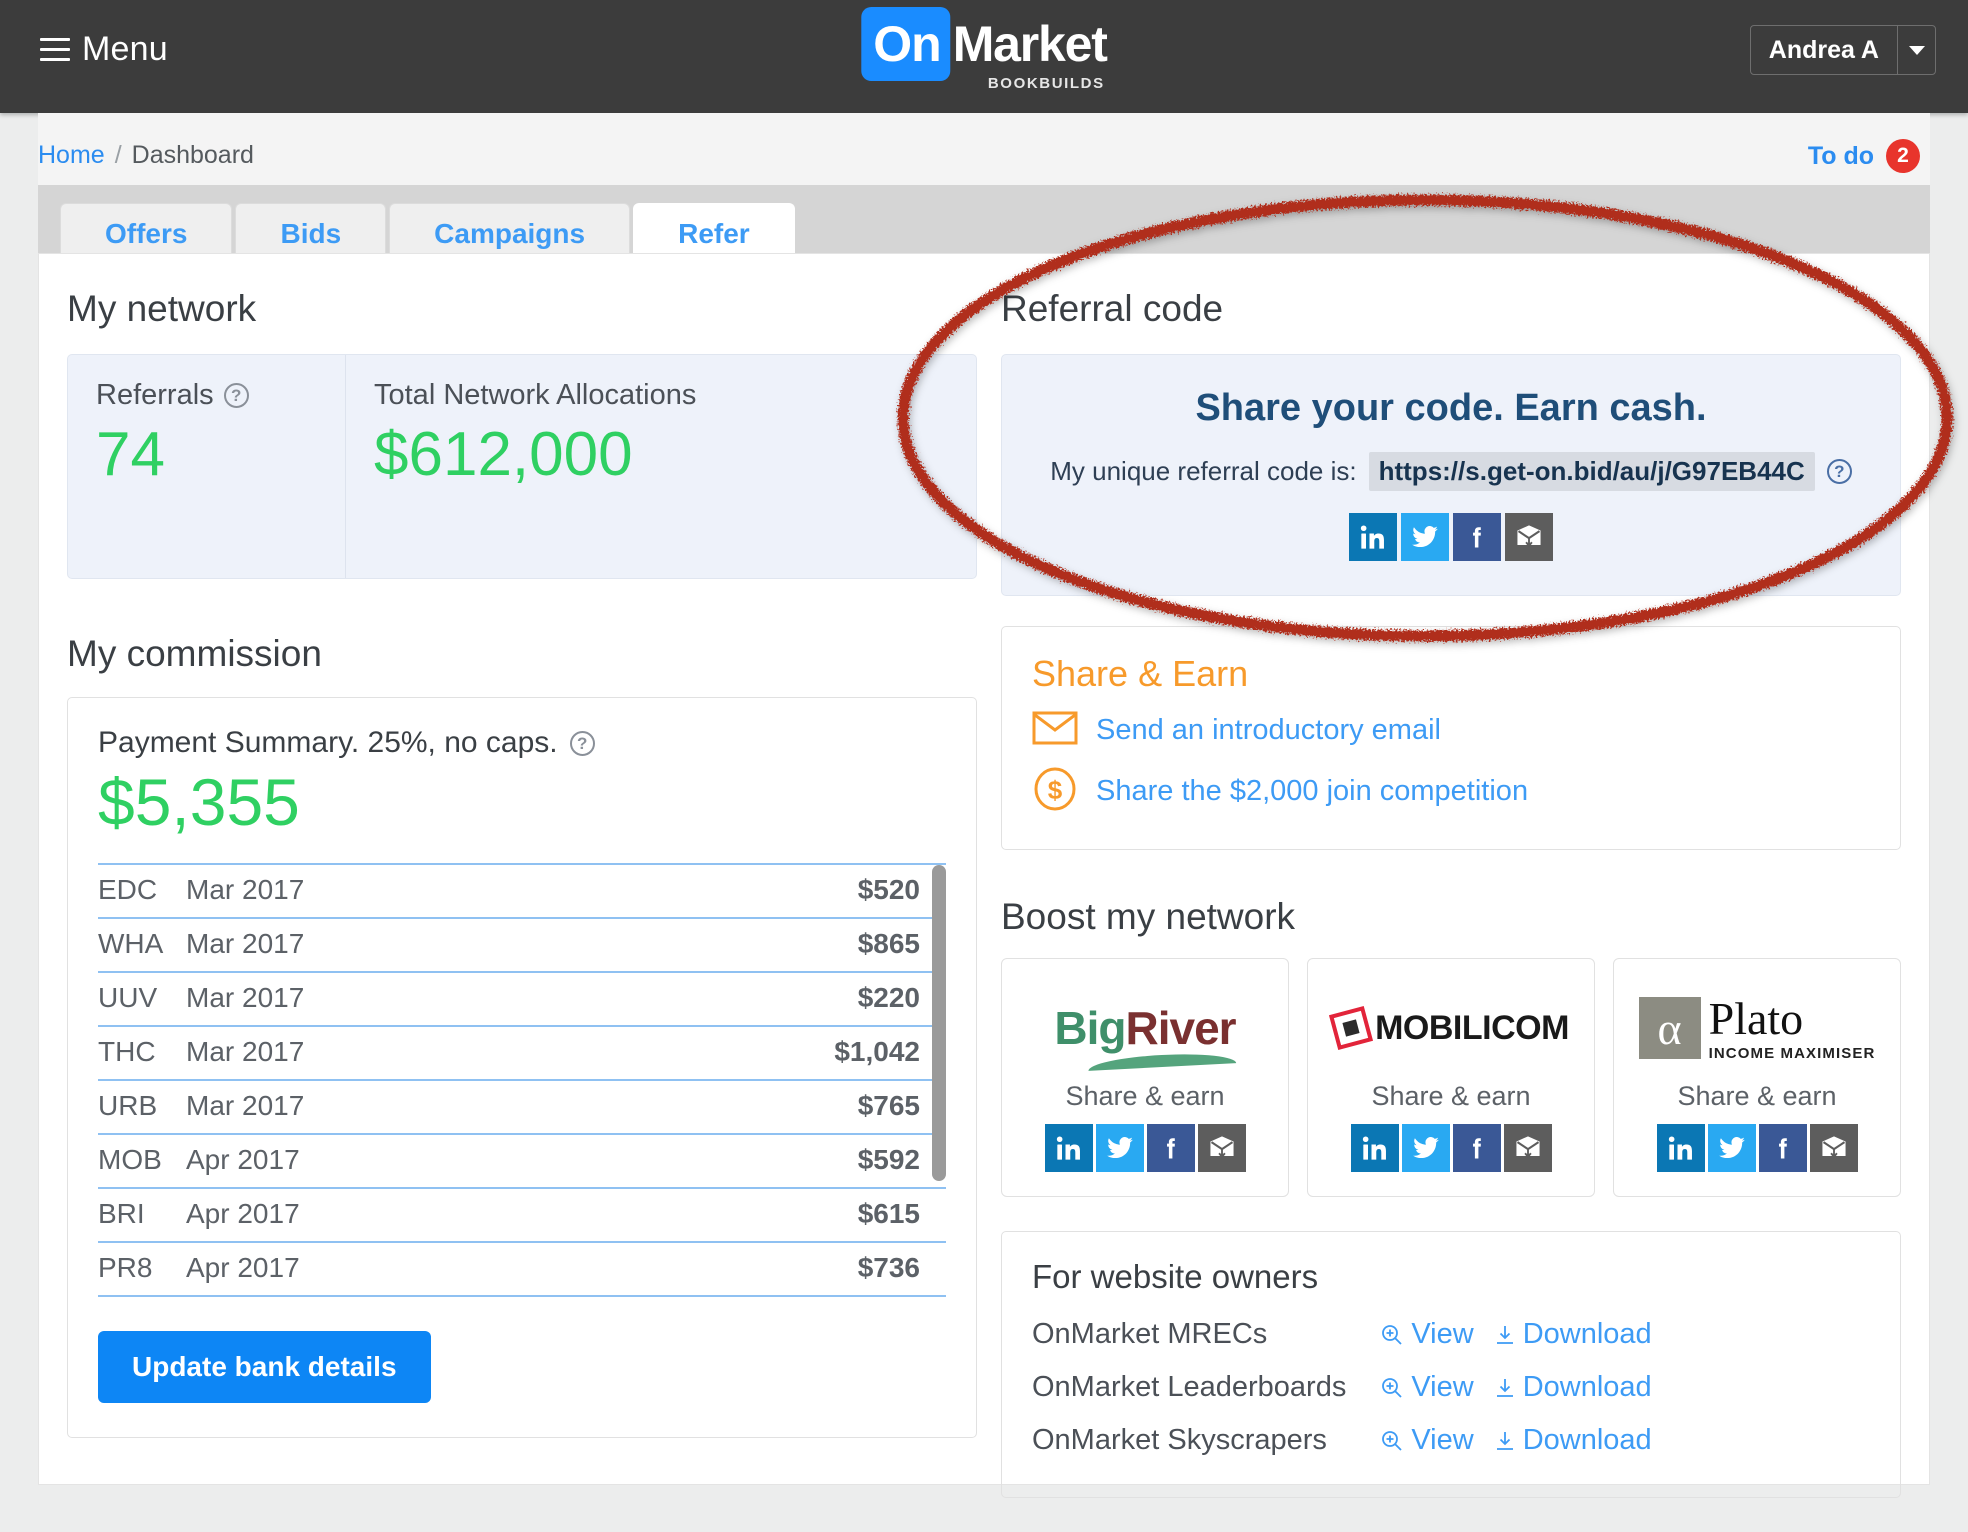 The image size is (1968, 1532). I want to click on referral-headline: Share your code. Earn cash., so click(1451, 408).